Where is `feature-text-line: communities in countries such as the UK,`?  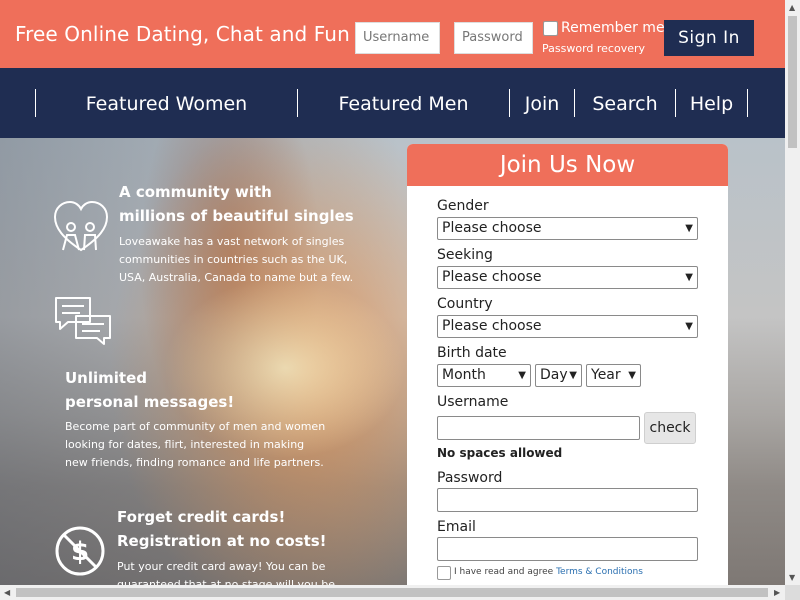
feature-text-line: communities in countries such as the UK, is located at coordinates (233, 259).